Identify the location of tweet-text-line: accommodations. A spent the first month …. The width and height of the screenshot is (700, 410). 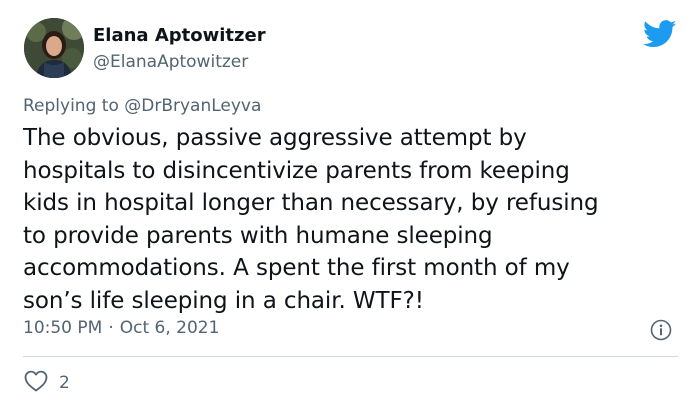
(296, 268).